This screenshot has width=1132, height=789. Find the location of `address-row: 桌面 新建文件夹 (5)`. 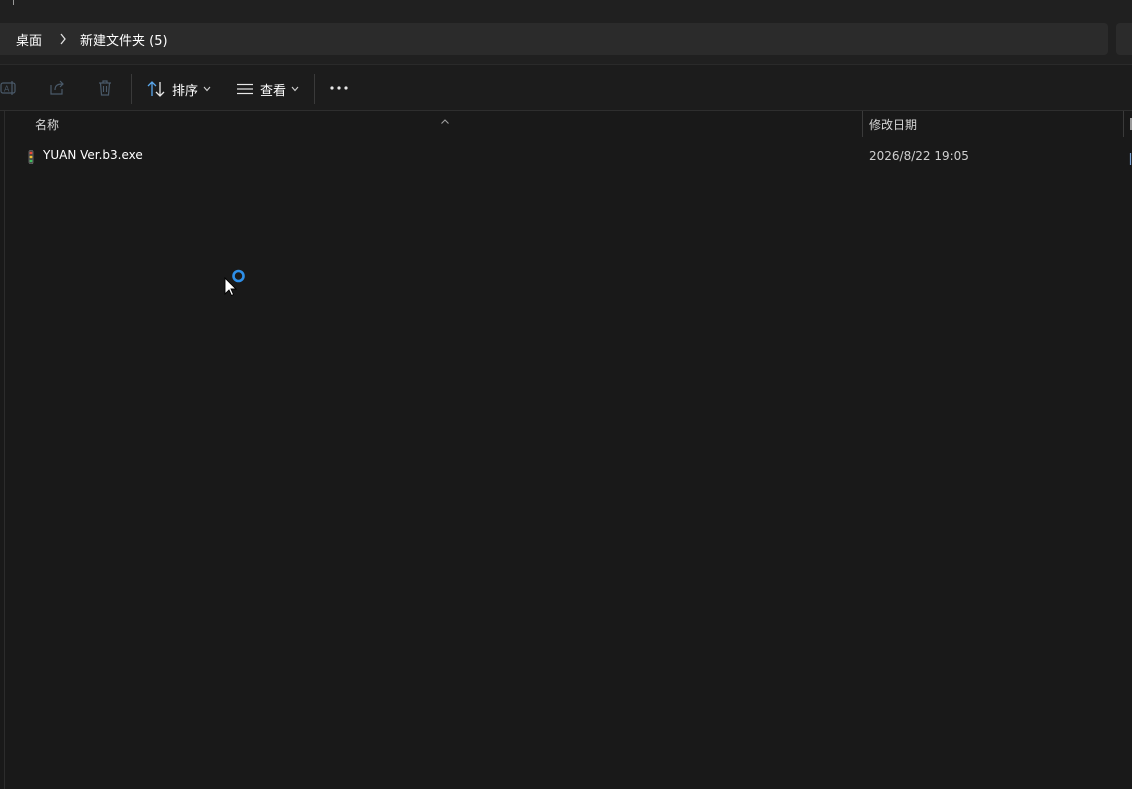

address-row: 桌面 新建文件夹 (5) is located at coordinates (566, 40).